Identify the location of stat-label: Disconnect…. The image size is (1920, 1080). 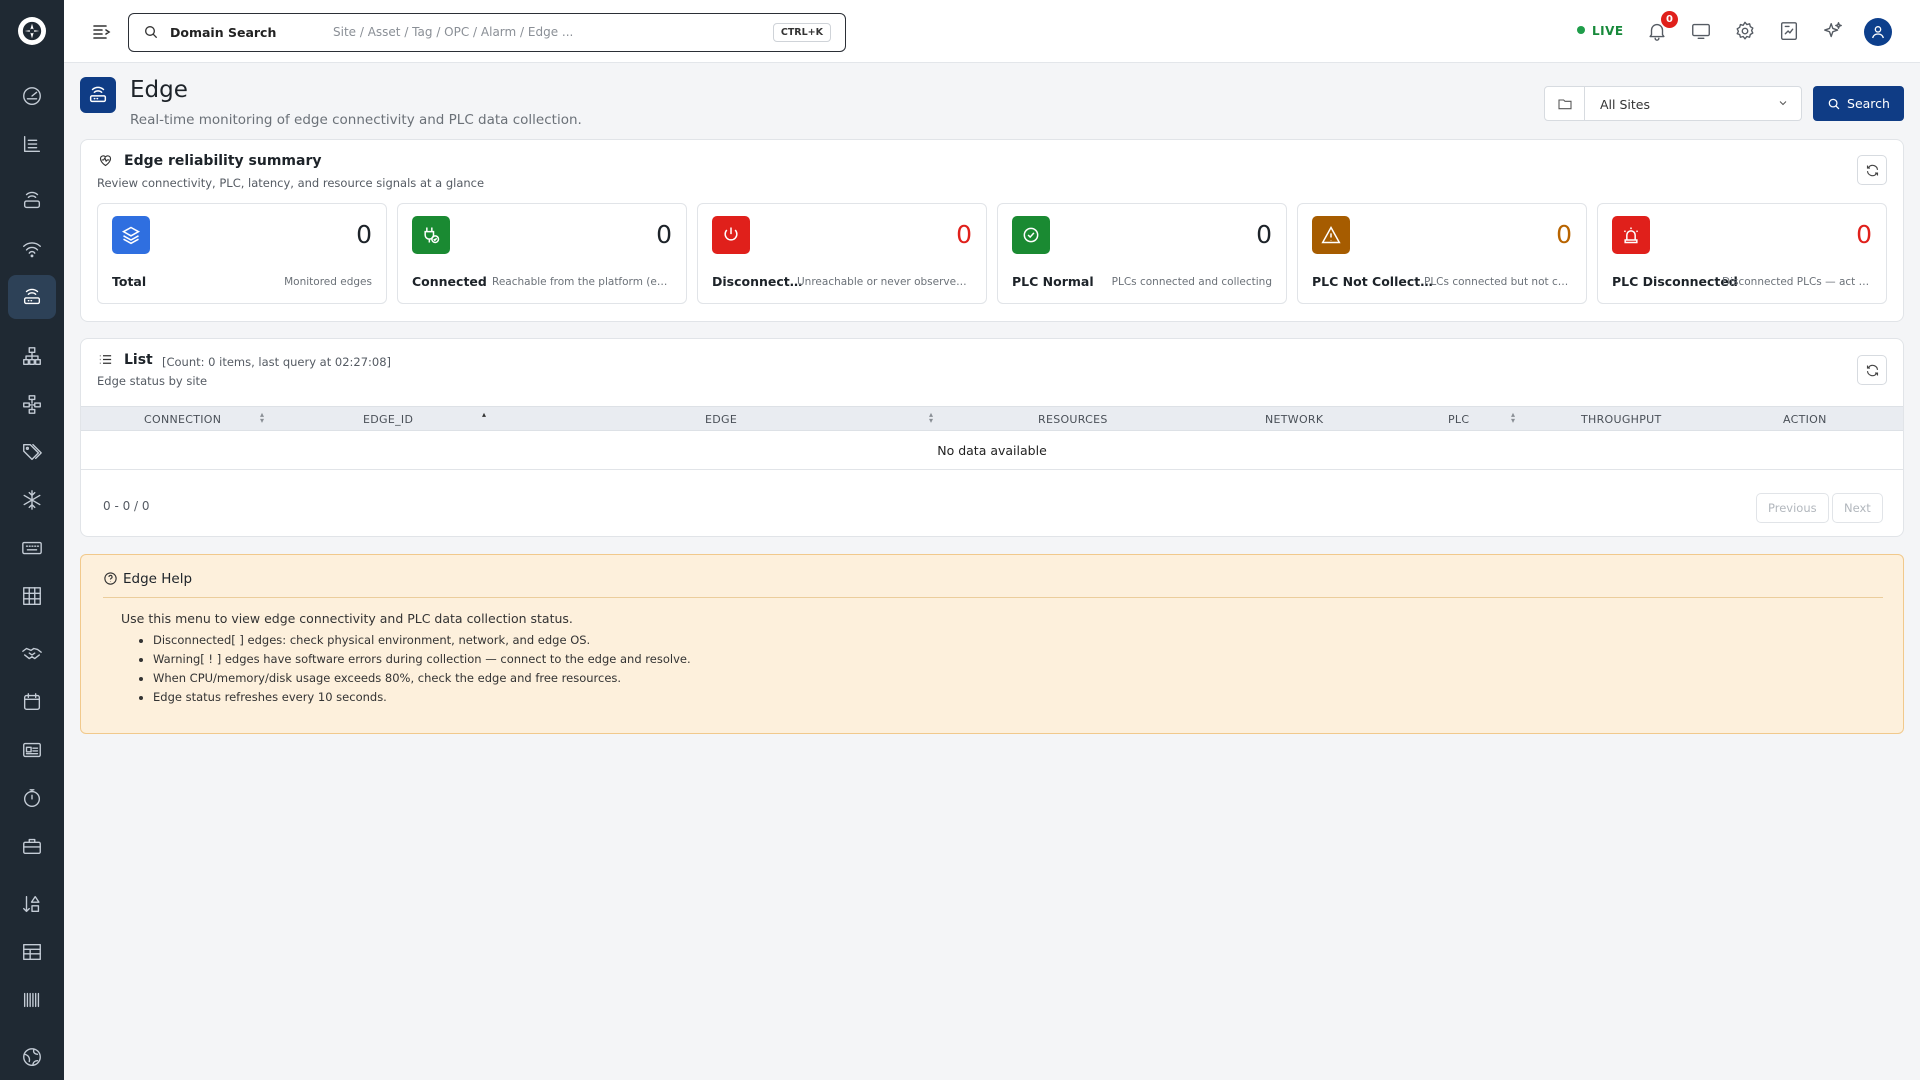
(757, 281).